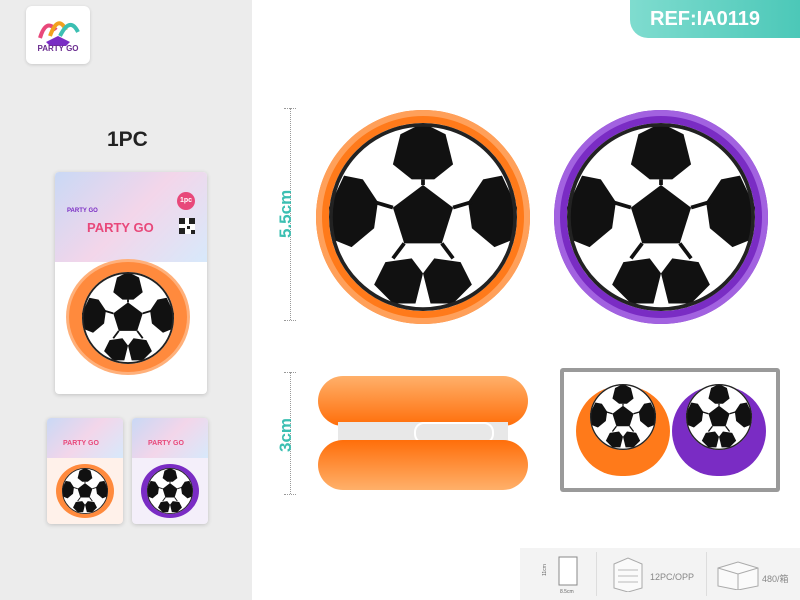 The width and height of the screenshot is (800, 600). I want to click on product-photo, so click(670, 430).